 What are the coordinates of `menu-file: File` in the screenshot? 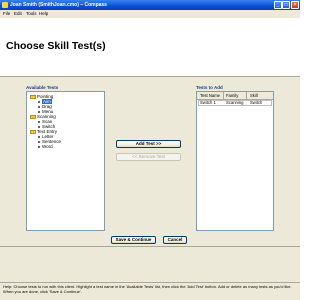 It's located at (6, 14).